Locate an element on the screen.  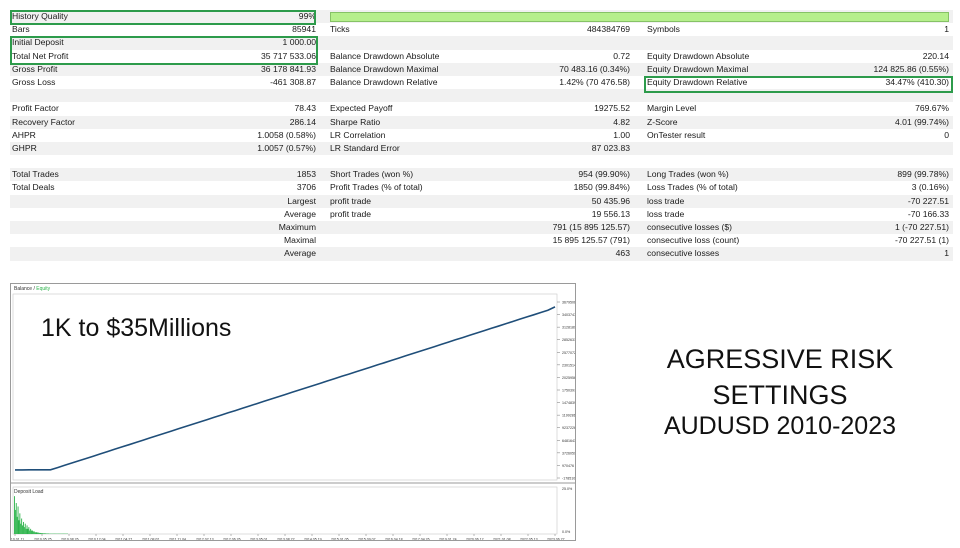
stat-label: Balance Drawdown Relative is located at coordinates (384, 81).